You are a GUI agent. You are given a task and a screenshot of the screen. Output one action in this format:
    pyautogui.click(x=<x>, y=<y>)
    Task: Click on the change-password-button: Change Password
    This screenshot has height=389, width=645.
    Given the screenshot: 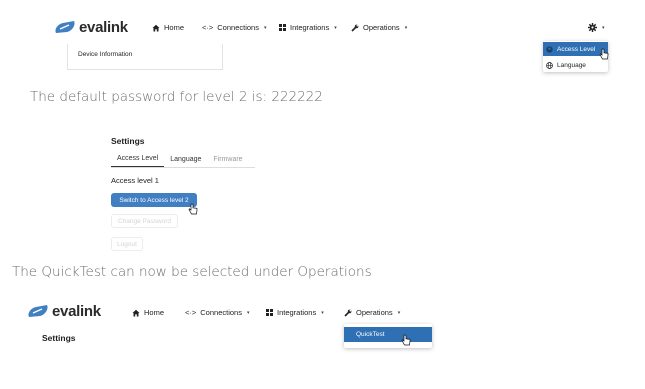 What is the action you would take?
    pyautogui.click(x=144, y=221)
    